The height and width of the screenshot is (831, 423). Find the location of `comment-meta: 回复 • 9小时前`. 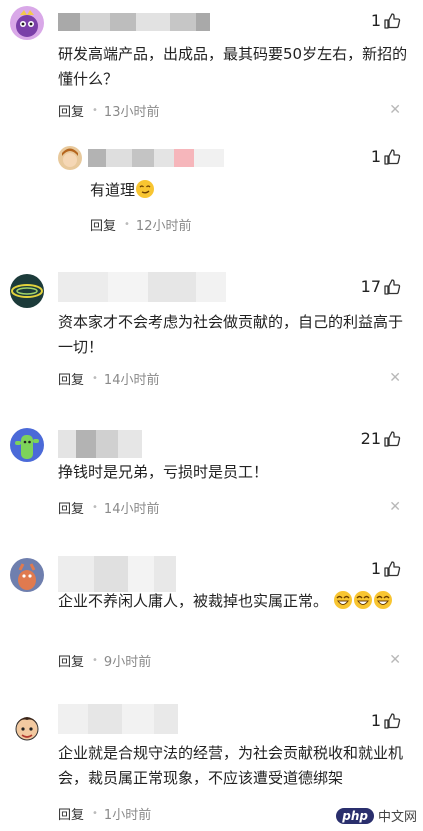

comment-meta: 回复 • 9小时前 is located at coordinates (104, 660).